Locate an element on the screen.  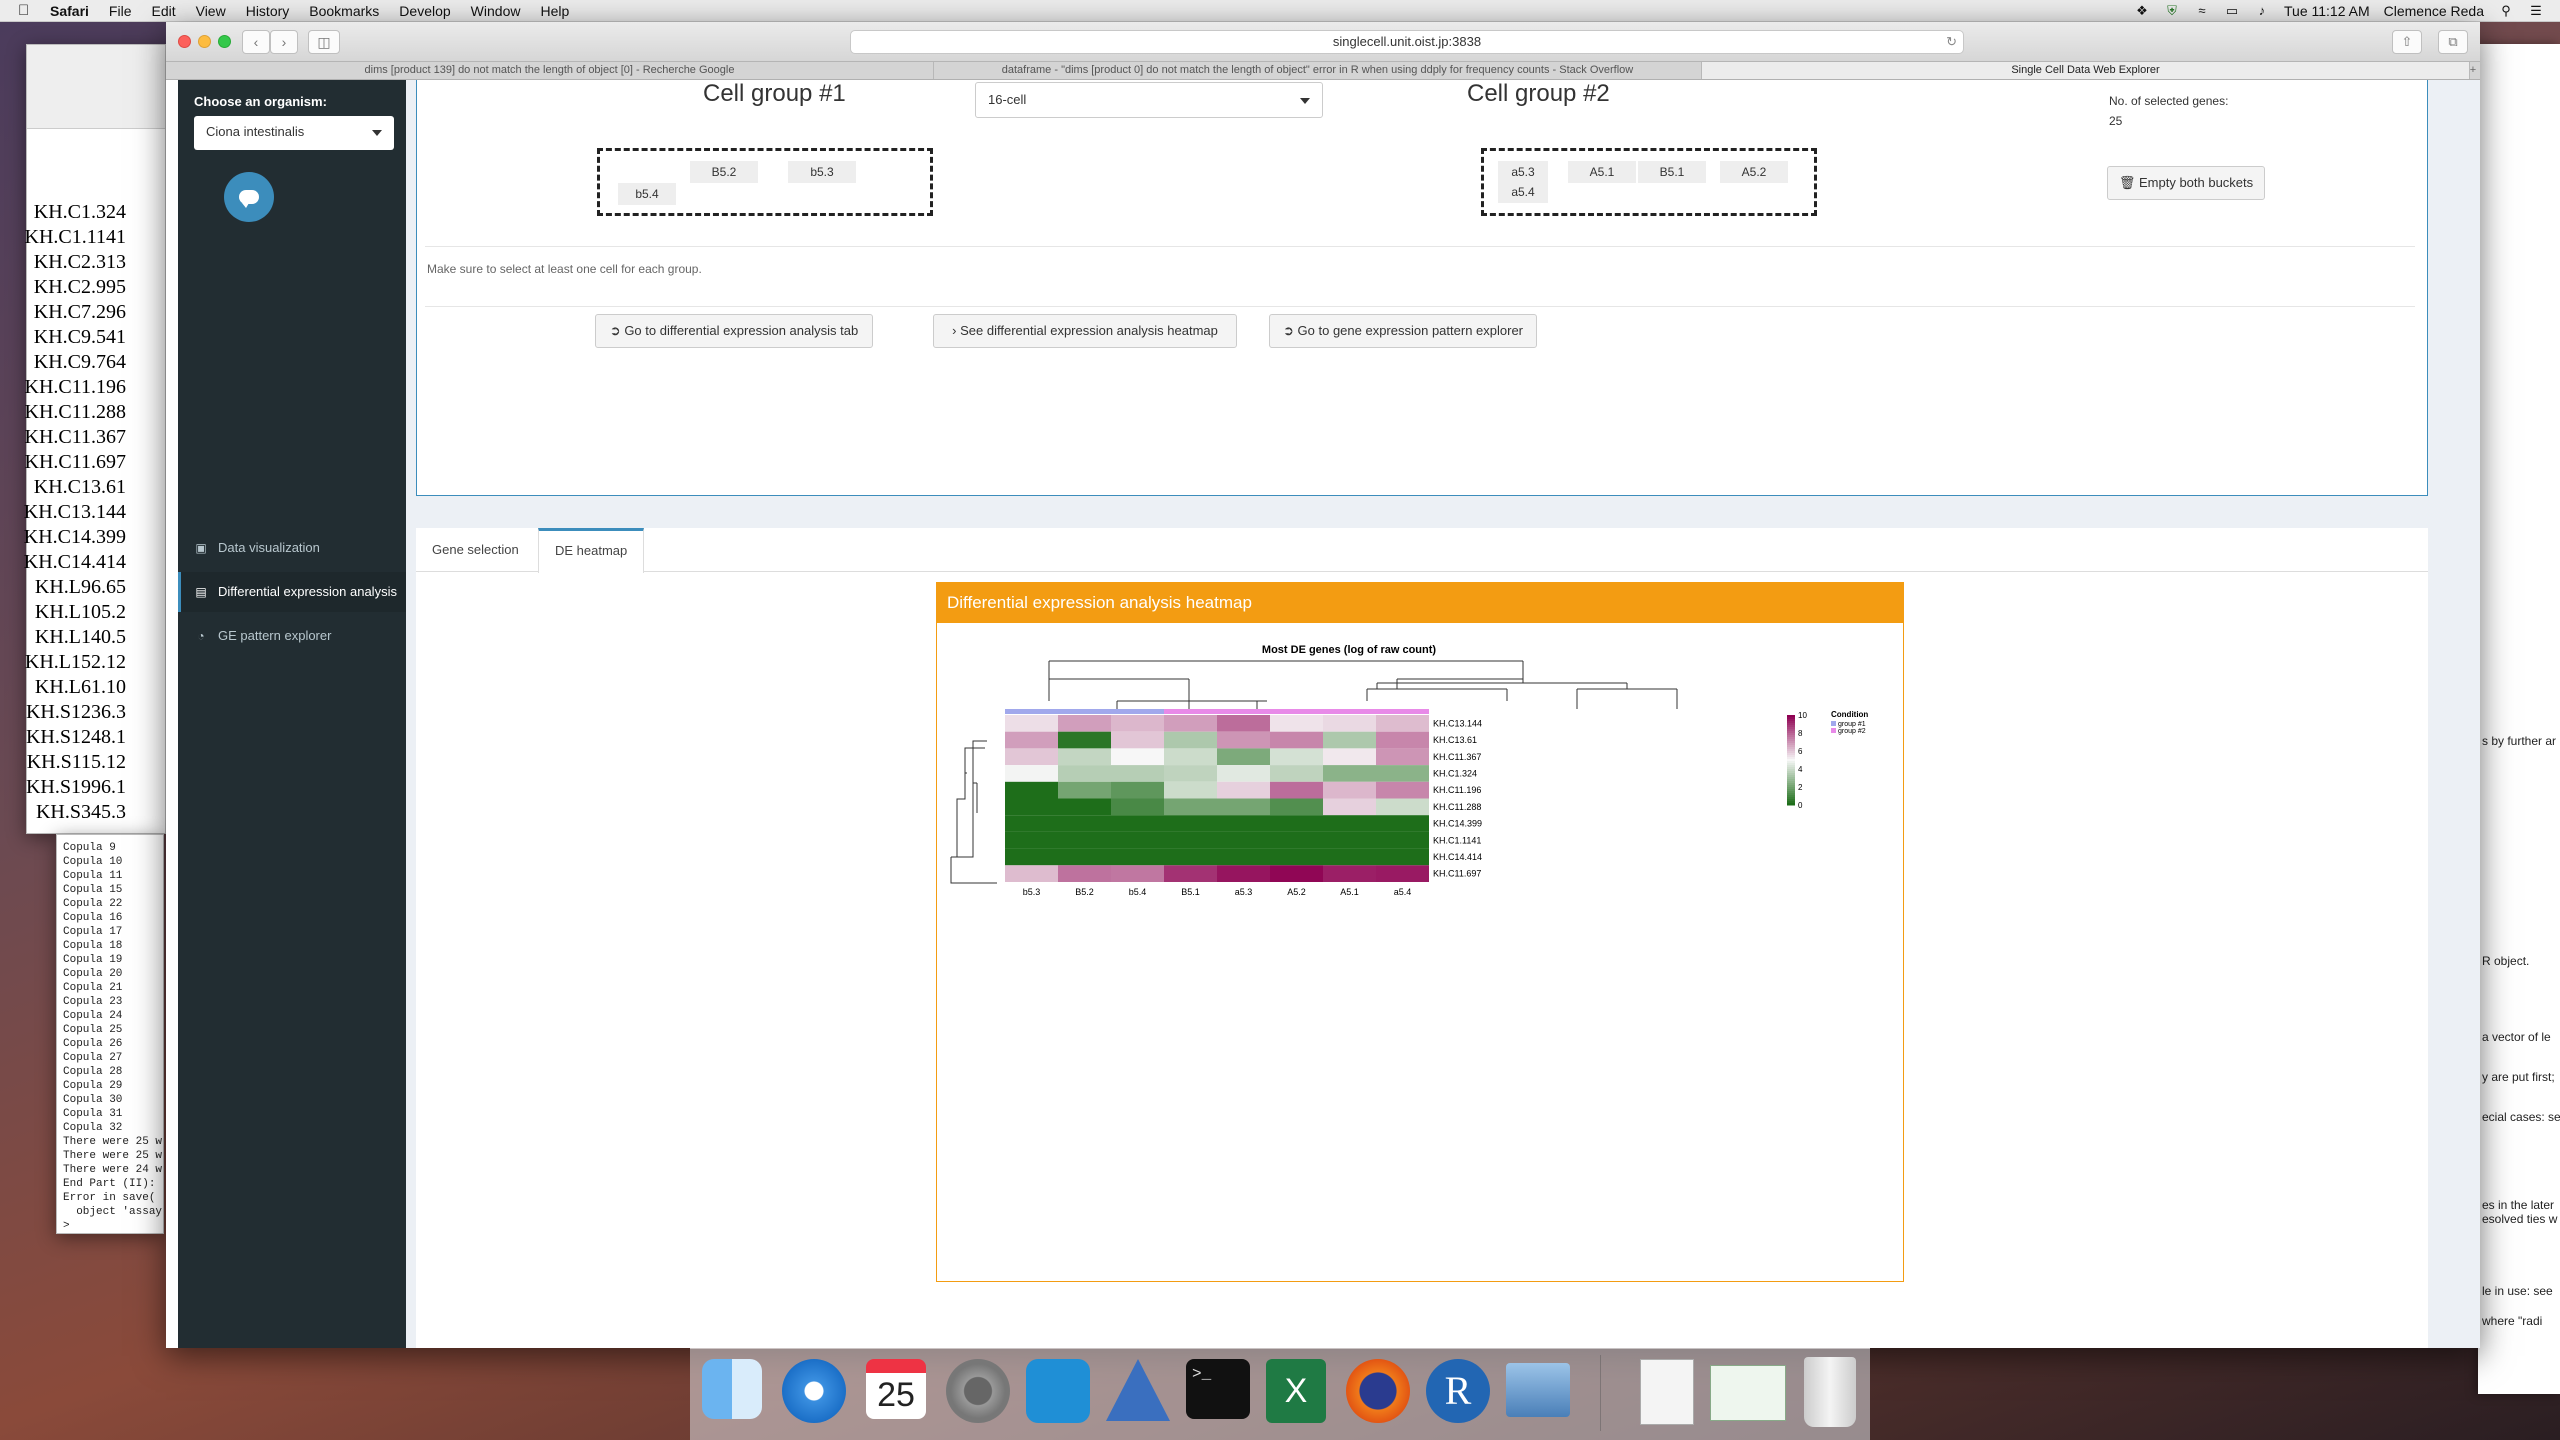
cell-chip: a5.3 is located at coordinates (1523, 172).